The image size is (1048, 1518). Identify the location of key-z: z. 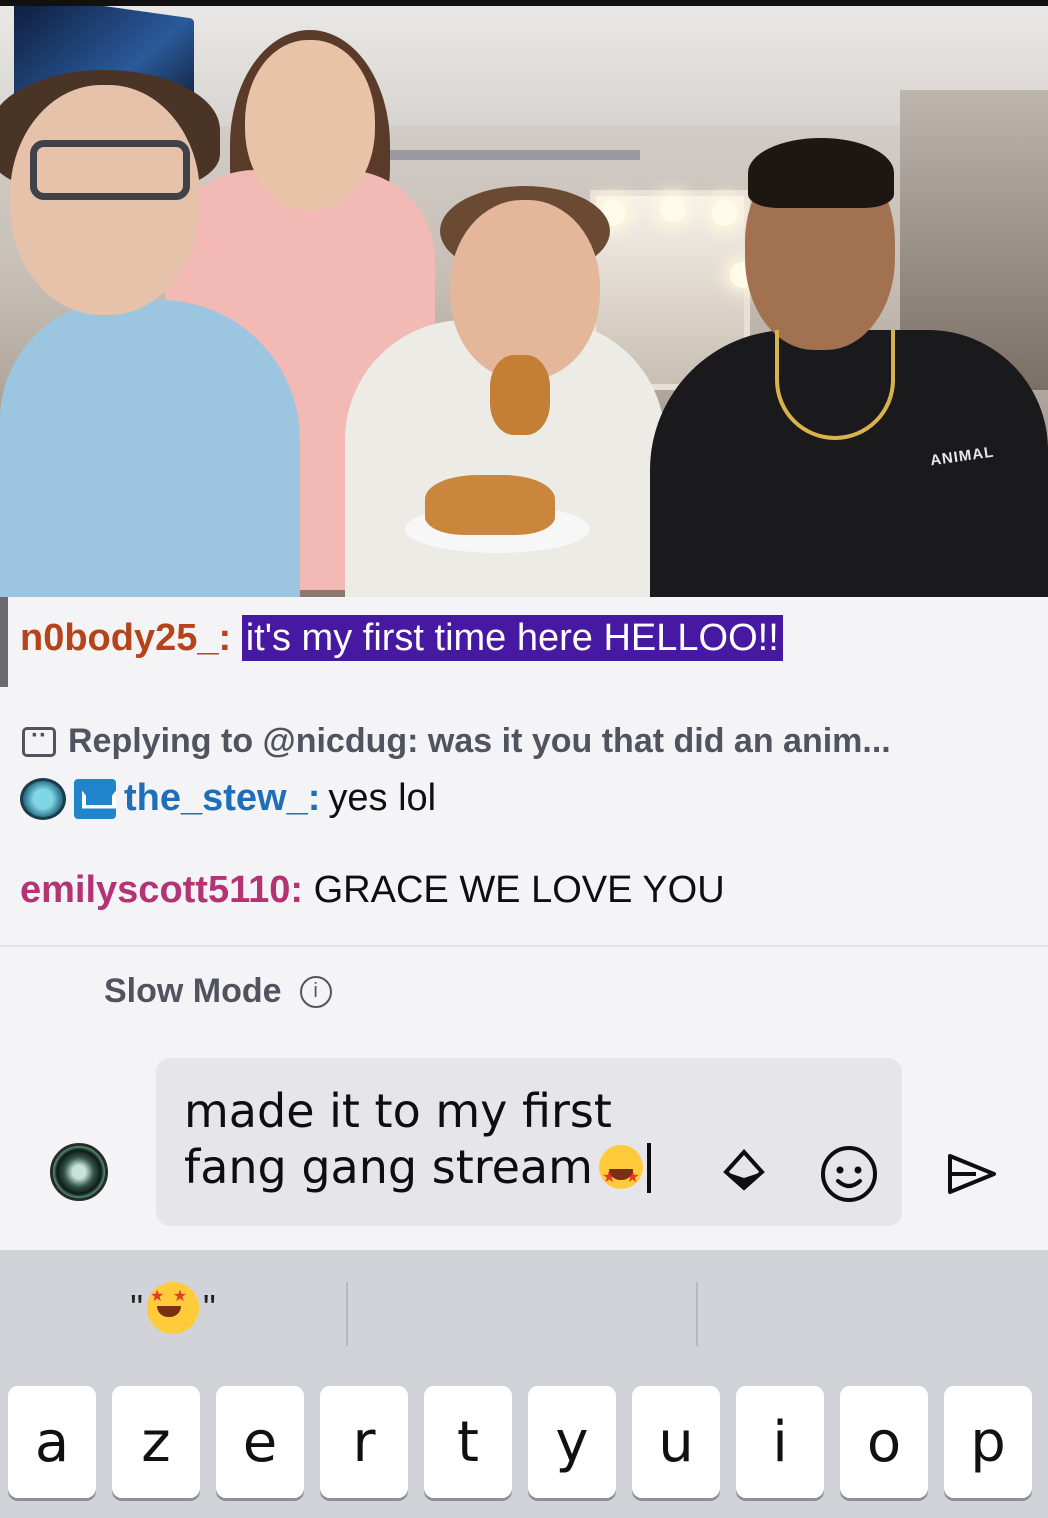
(156, 1442).